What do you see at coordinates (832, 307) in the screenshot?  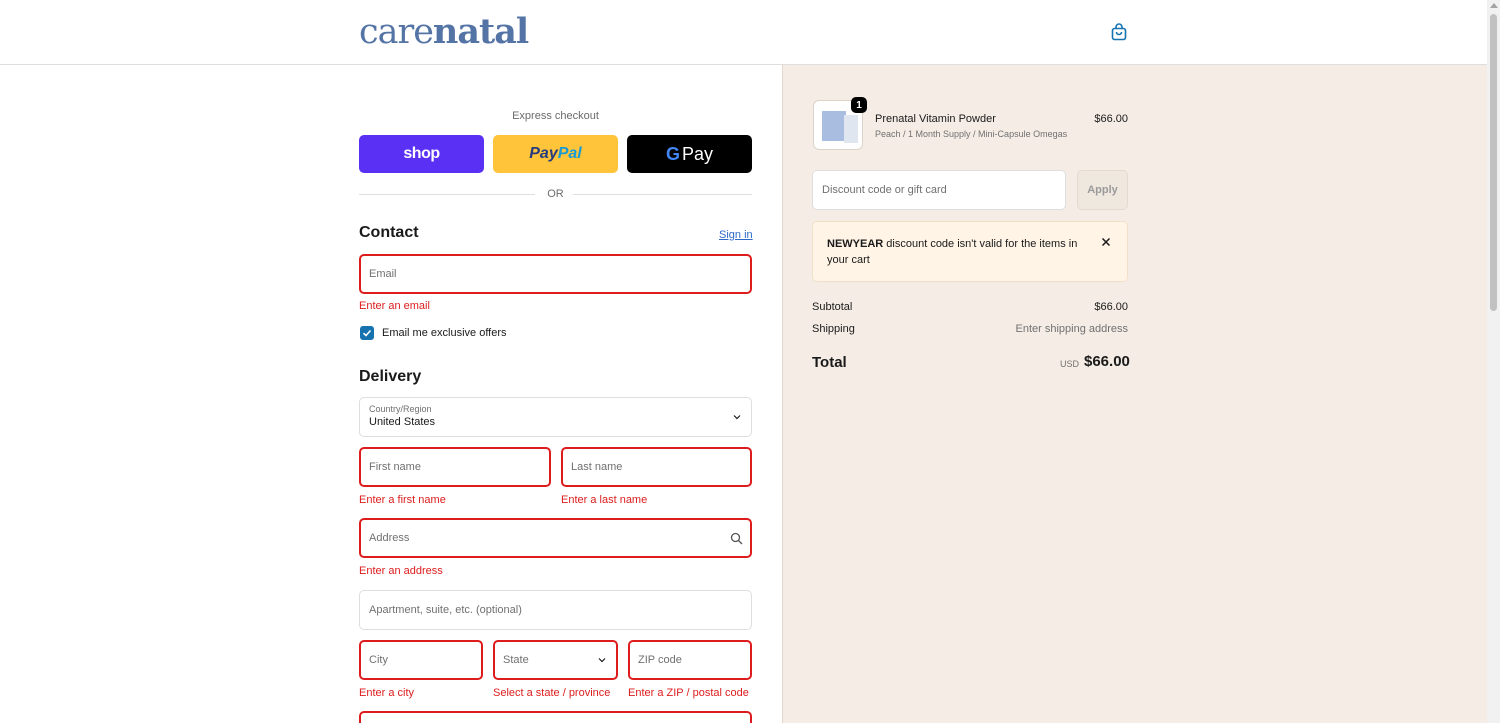 I see `subtotal-label: Subtotal` at bounding box center [832, 307].